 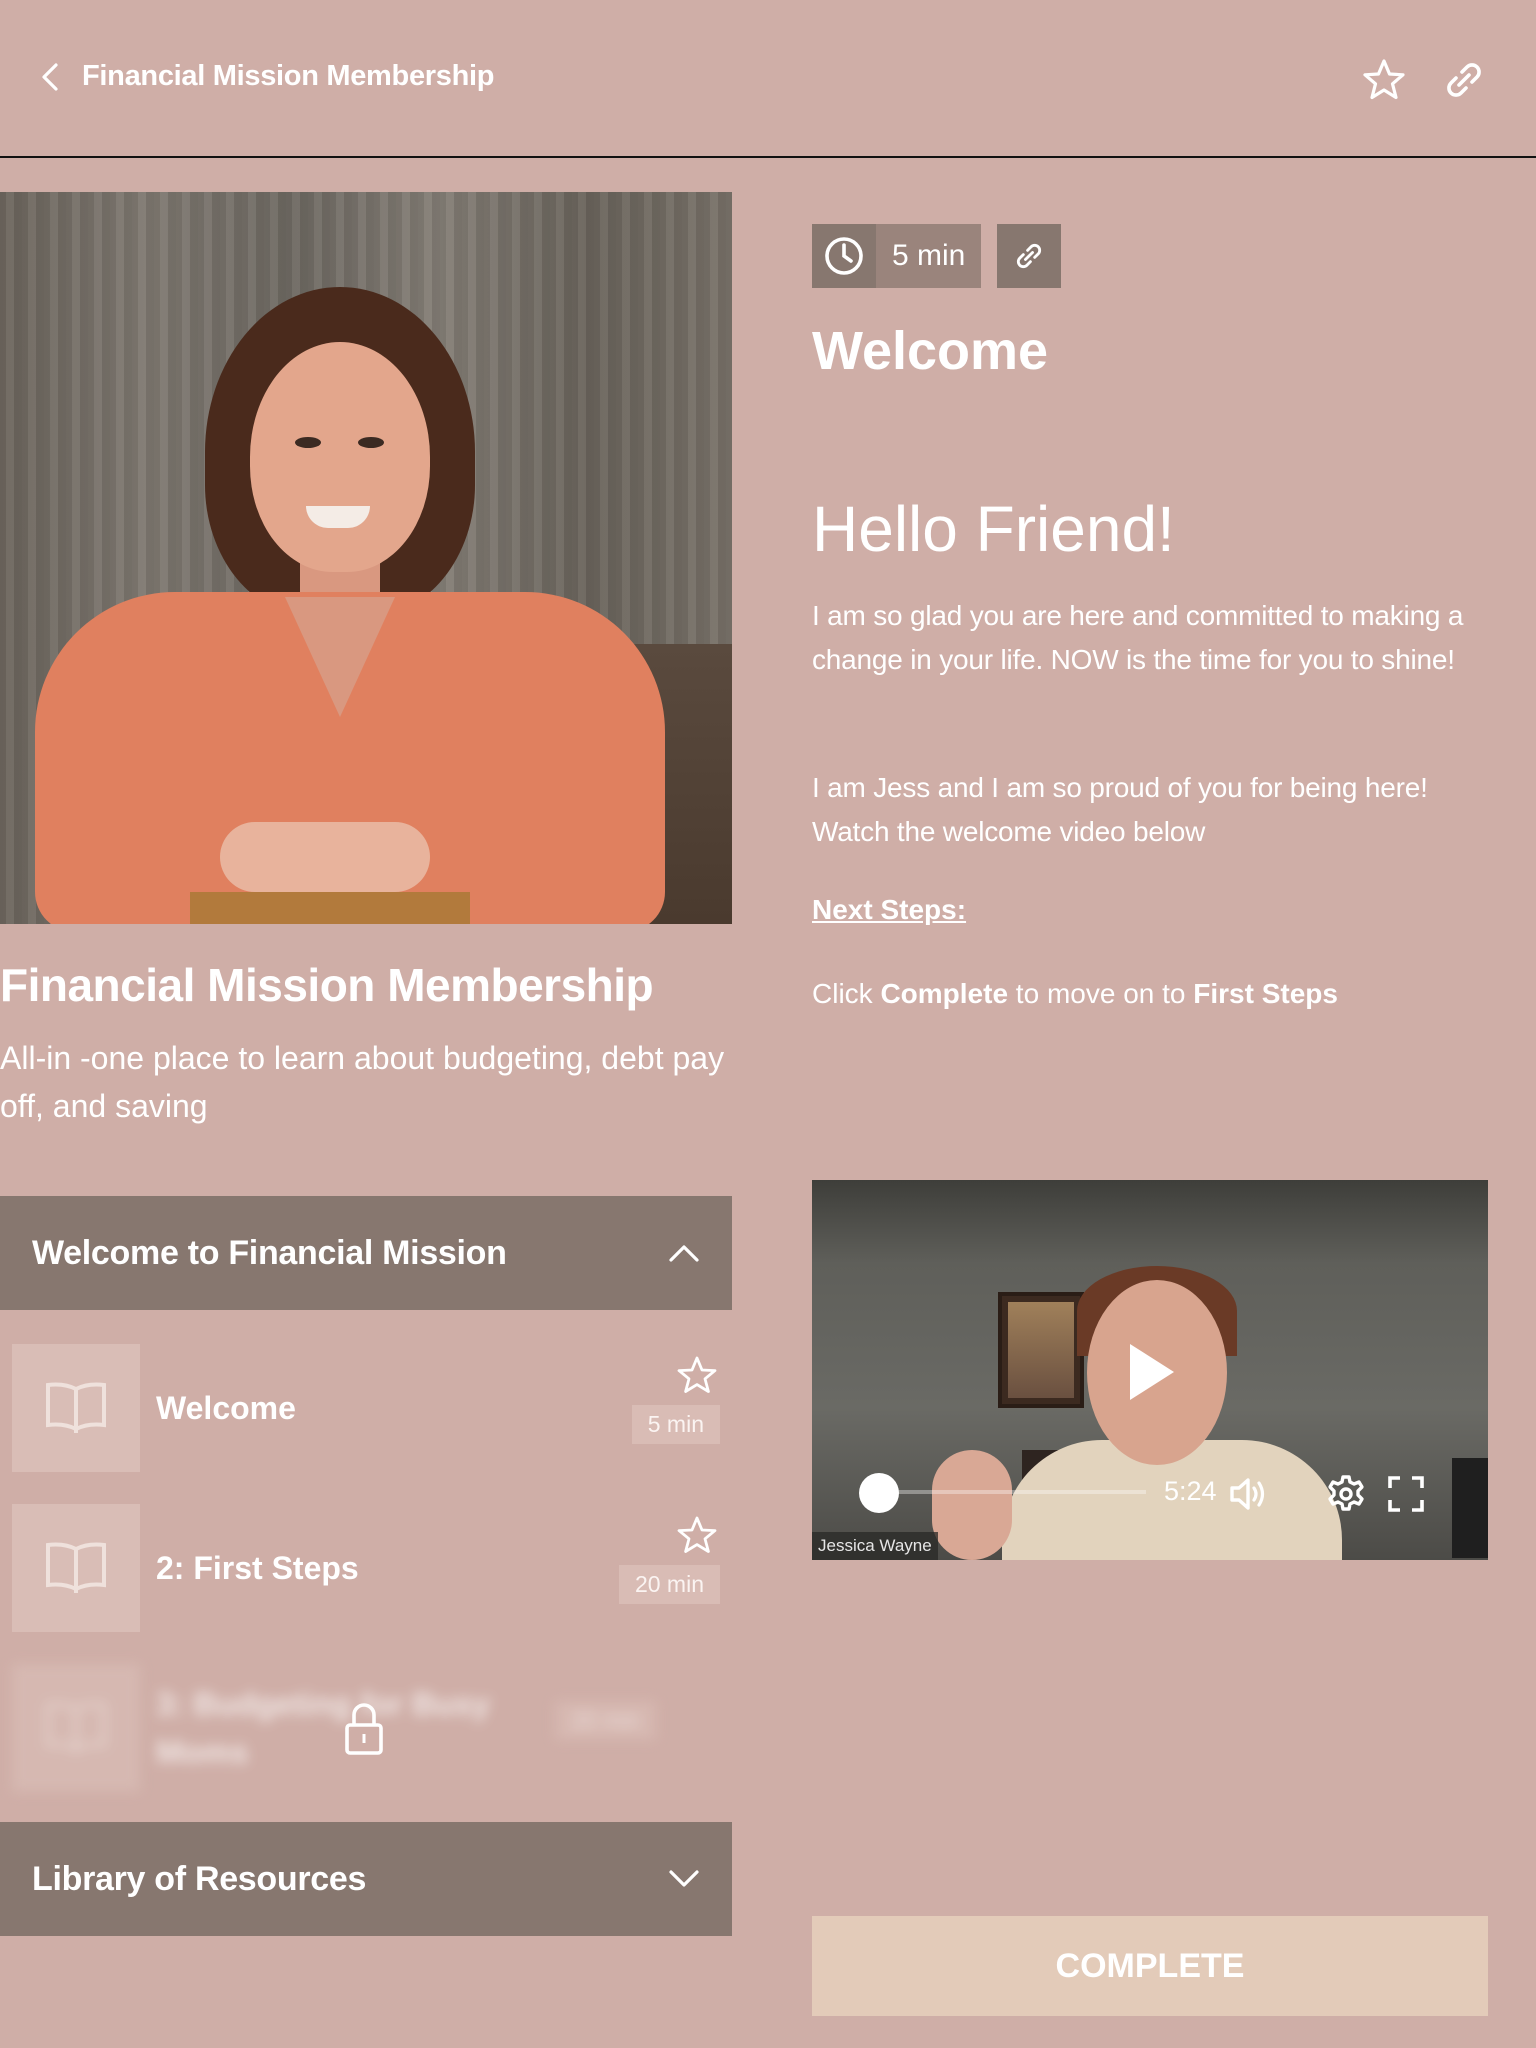 I want to click on top-bar: Financial Mission Membership, so click(x=768, y=79).